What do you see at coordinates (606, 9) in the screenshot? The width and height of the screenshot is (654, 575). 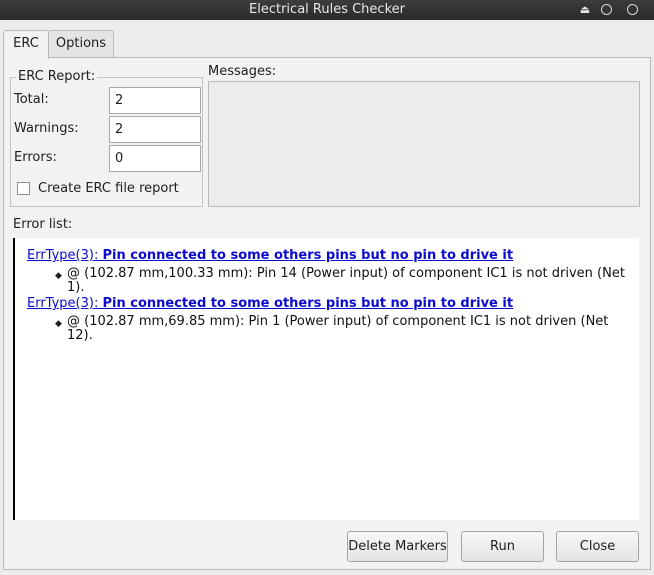 I see `minimize-icon` at bounding box center [606, 9].